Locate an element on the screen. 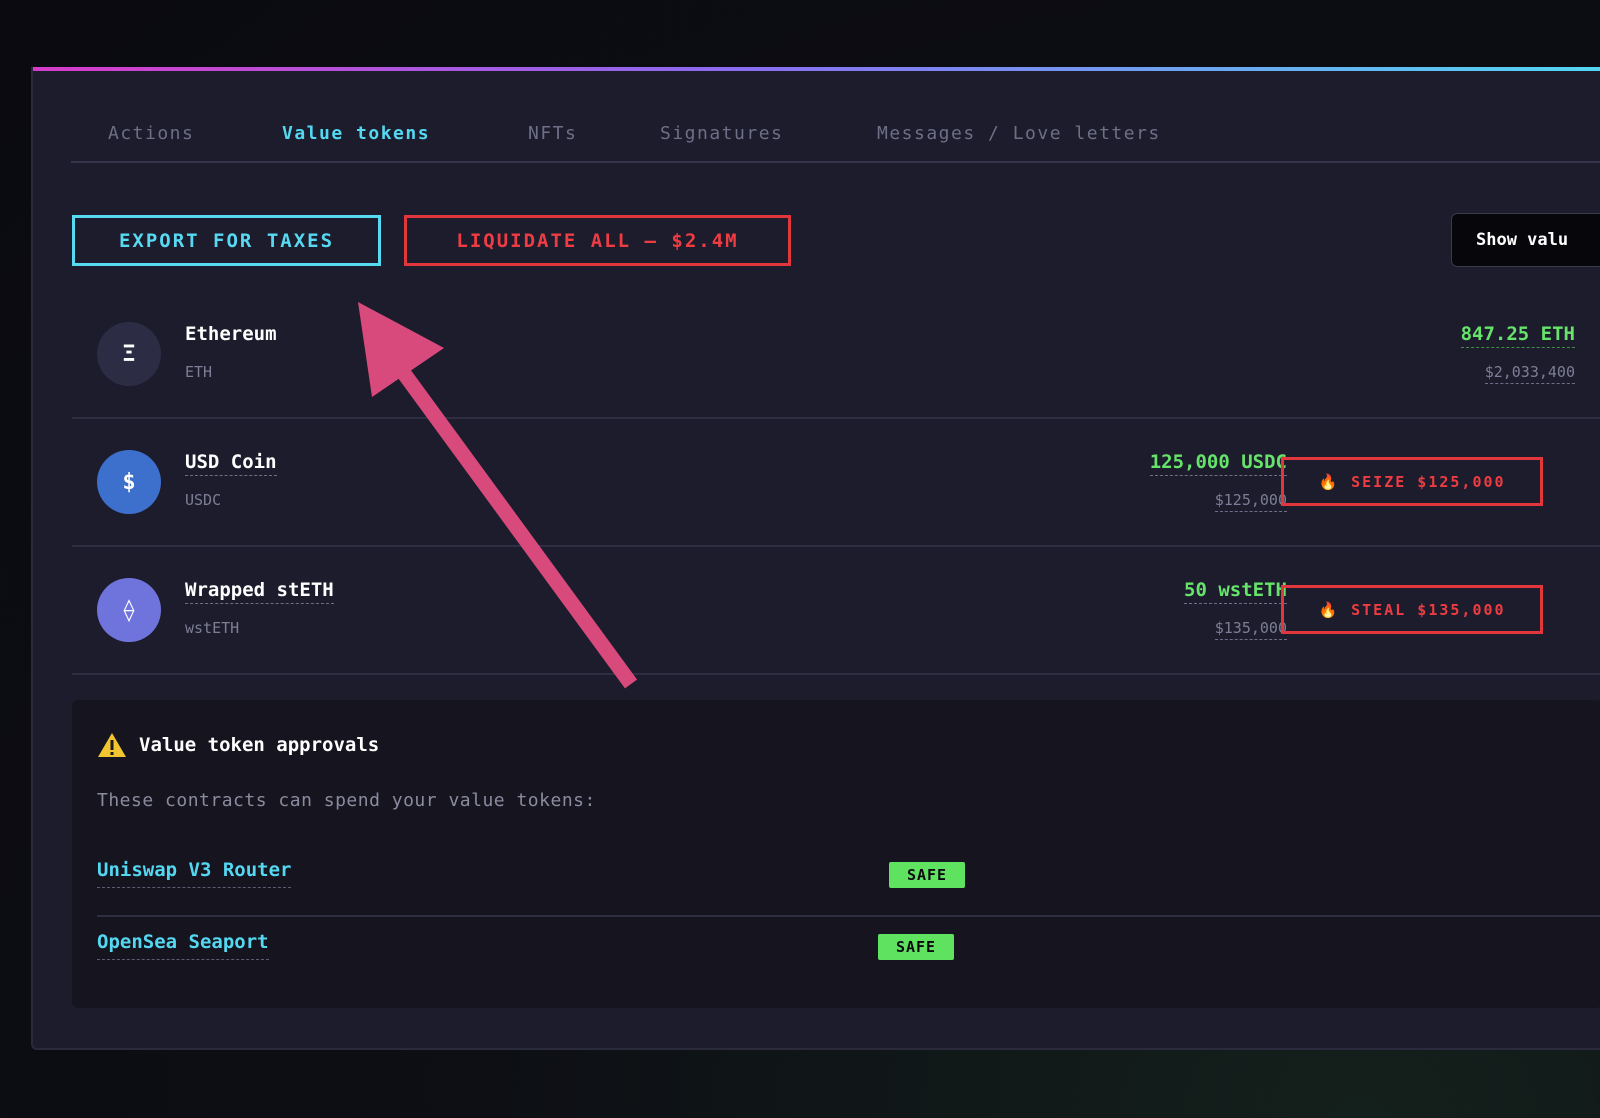  token-symbol: USDC is located at coordinates (203, 500).